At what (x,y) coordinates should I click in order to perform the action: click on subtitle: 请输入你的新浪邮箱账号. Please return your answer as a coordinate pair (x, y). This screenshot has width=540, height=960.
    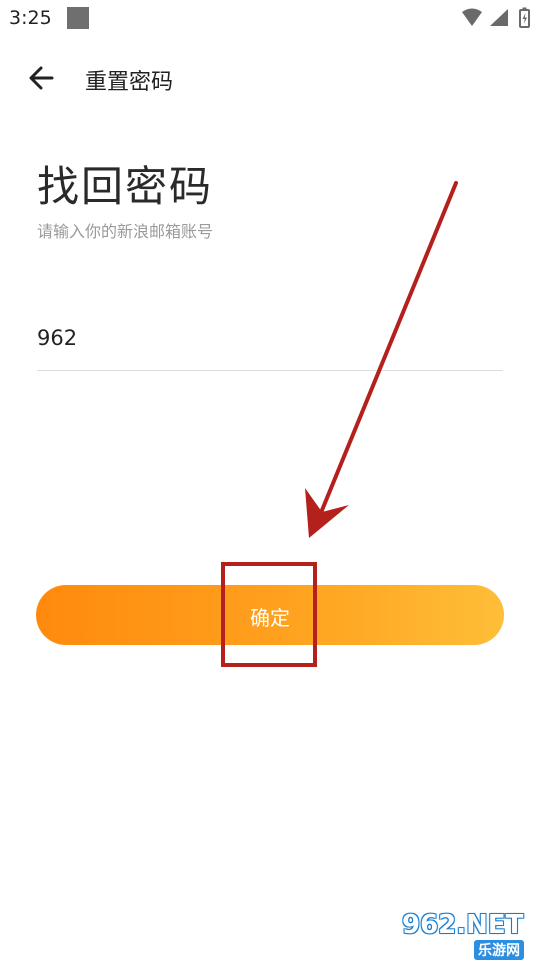
    Looking at the image, I should click on (125, 231).